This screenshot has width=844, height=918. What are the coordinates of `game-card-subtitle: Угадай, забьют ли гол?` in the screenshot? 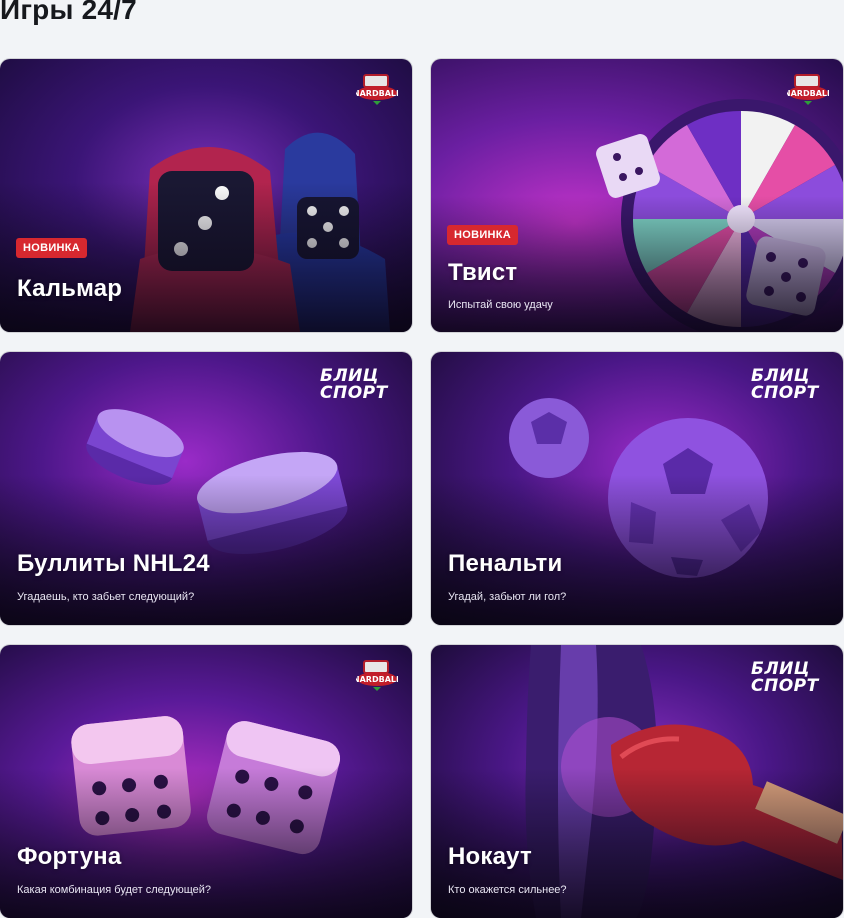 It's located at (507, 597).